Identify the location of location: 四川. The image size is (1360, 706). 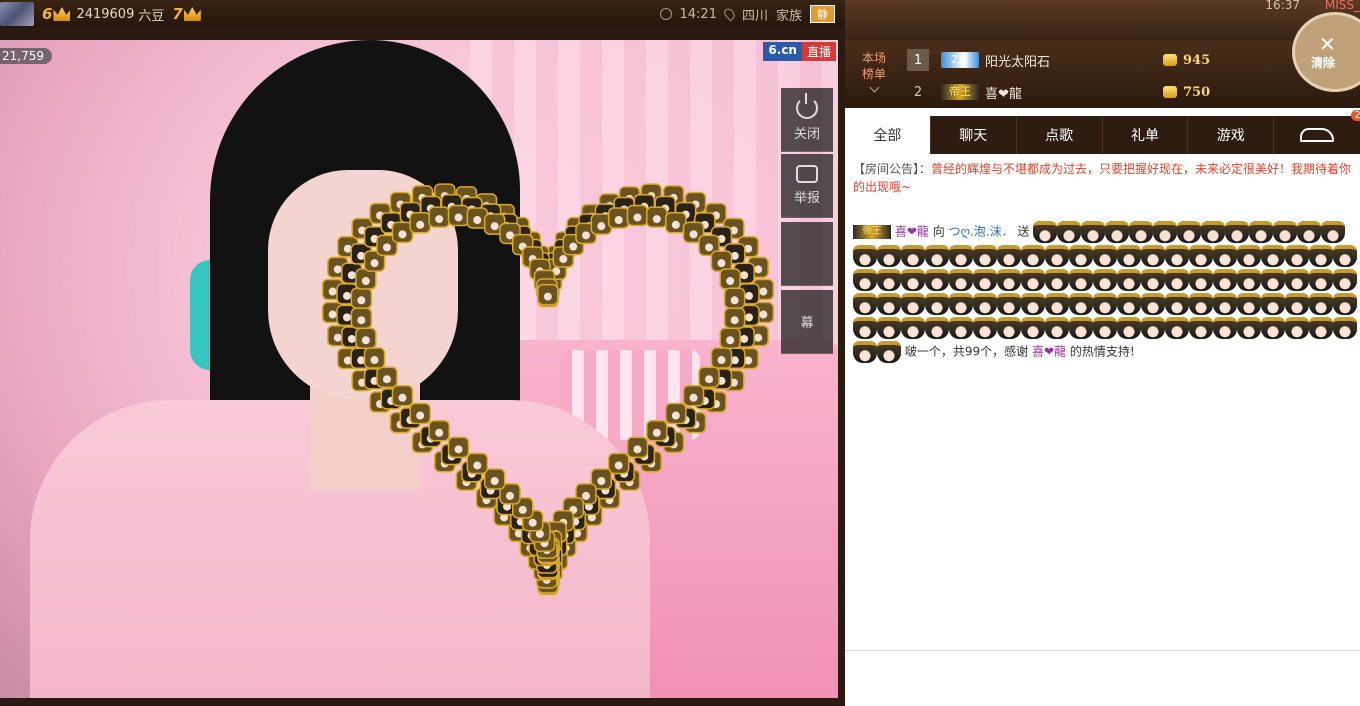
(754, 16).